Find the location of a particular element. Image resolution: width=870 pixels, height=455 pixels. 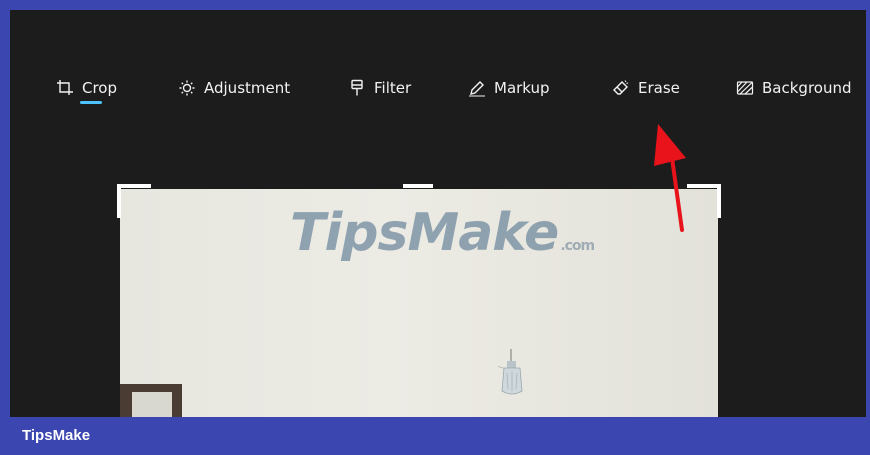

tab-erase: Erase is located at coordinates (646, 88).